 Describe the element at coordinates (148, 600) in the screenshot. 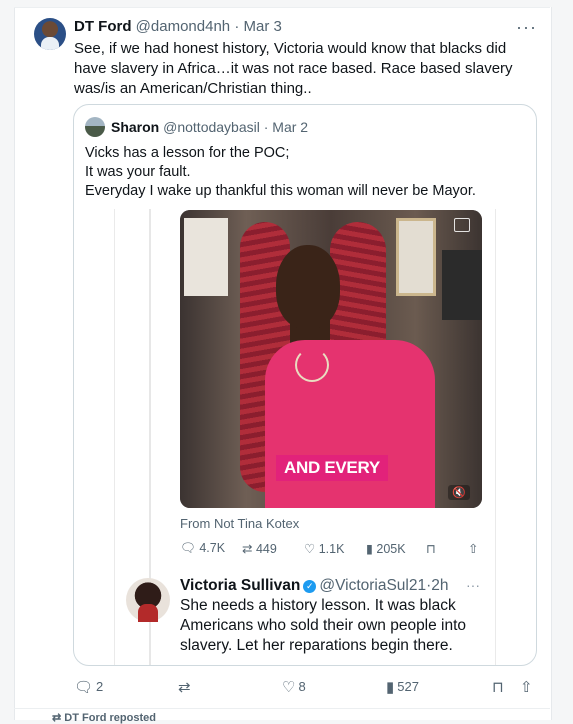

I see `reply-author-avatar` at that location.